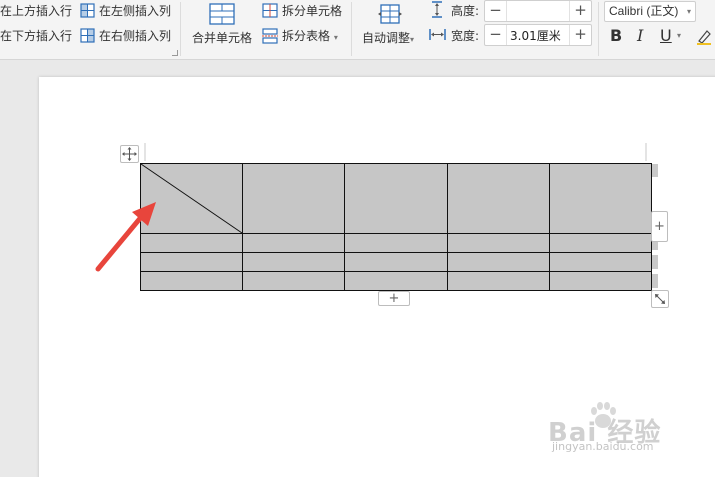  I want to click on font-family-select: Calibri (正文) ▾, so click(650, 11).